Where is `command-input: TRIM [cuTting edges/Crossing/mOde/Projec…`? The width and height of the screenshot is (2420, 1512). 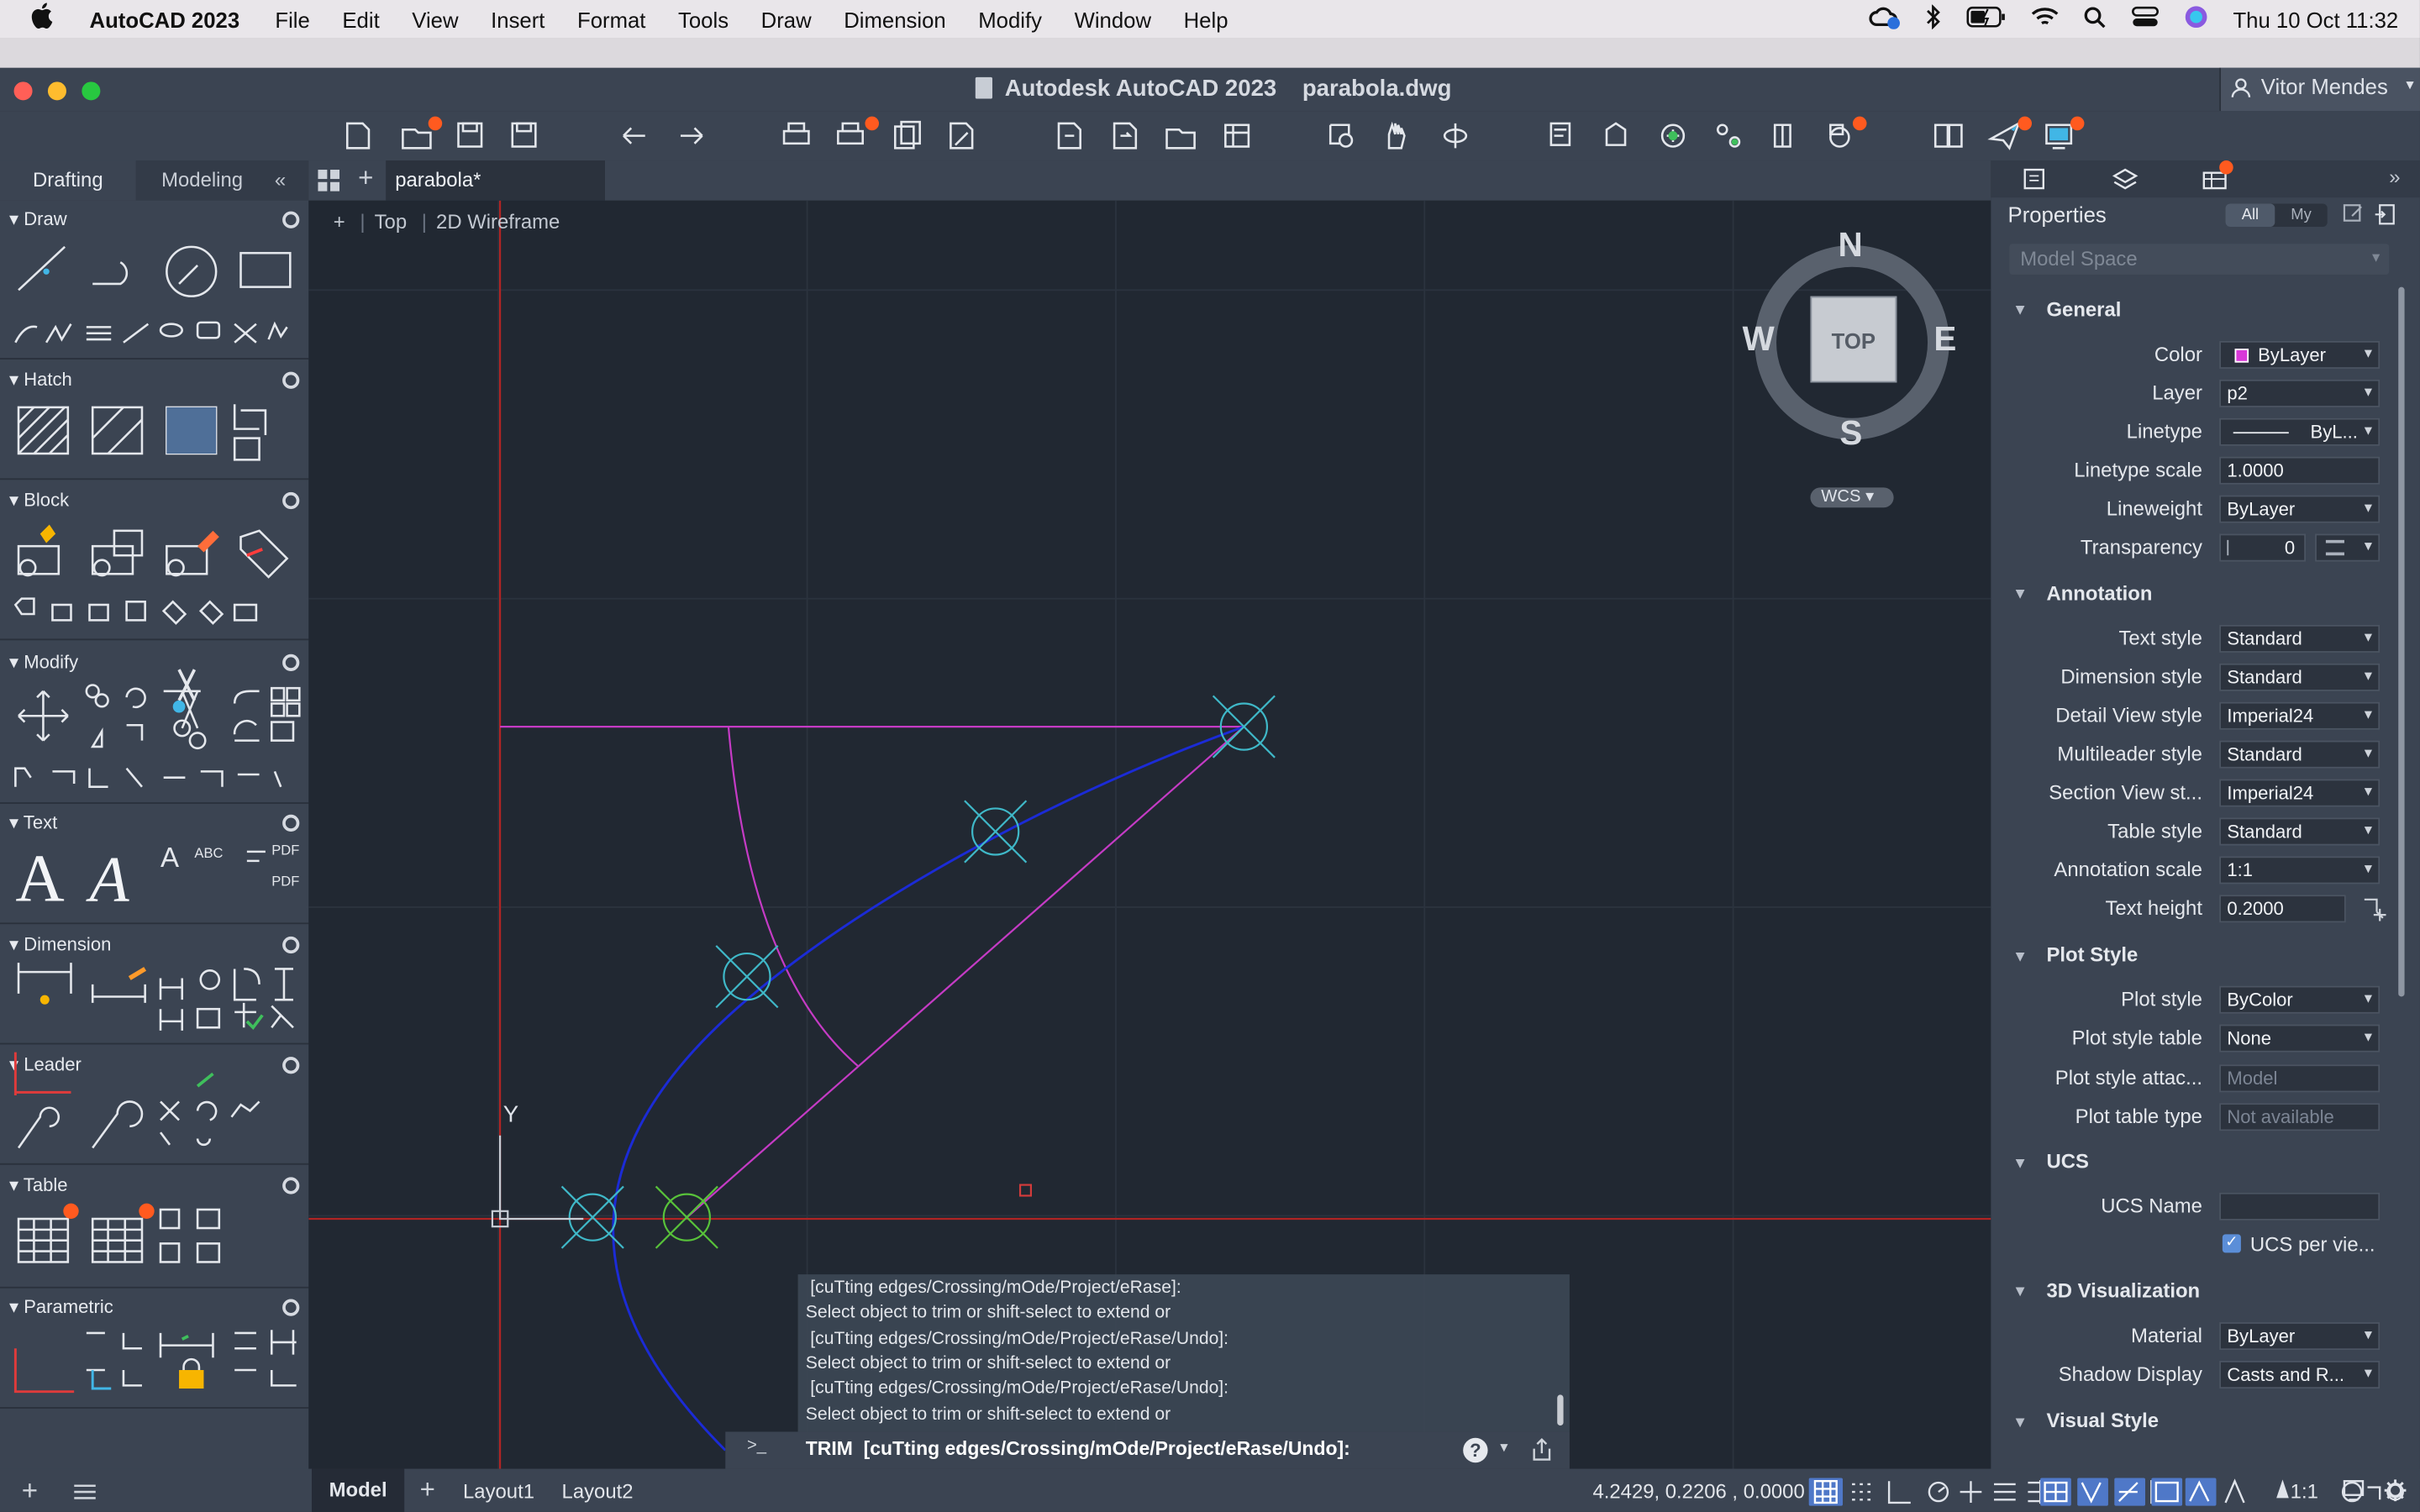
command-input: TRIM [cuTting edges/Crossing/mOde/Projec… is located at coordinates (1078, 1449).